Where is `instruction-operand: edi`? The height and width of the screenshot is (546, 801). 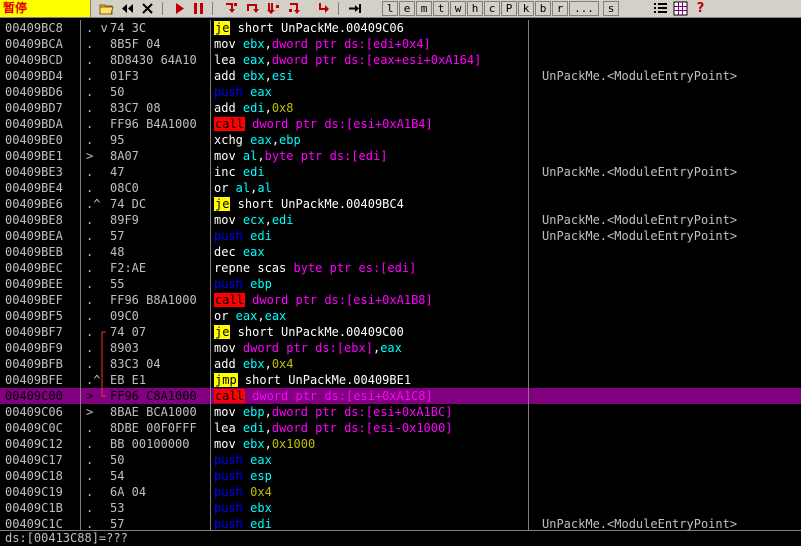 instruction-operand: edi is located at coordinates (257, 236).